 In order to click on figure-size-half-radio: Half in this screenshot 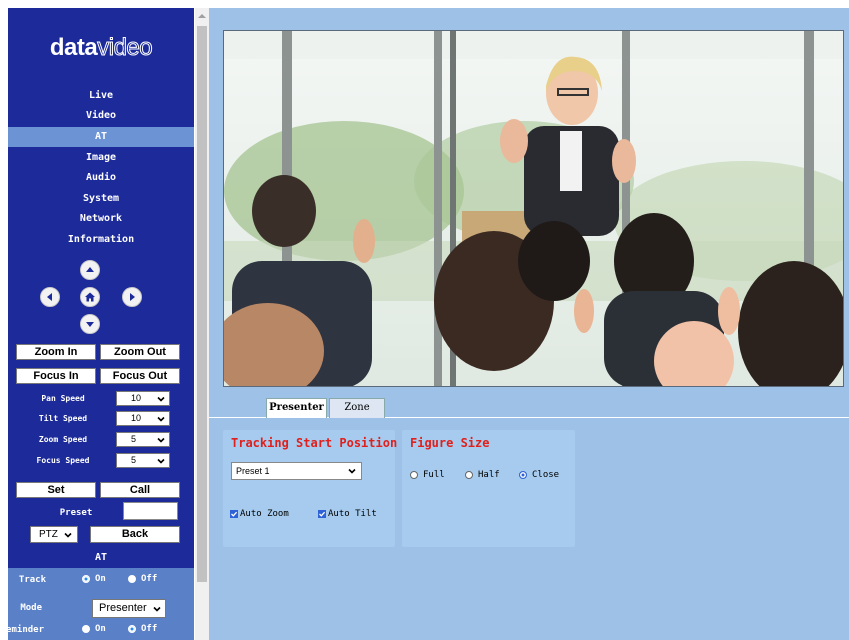, I will do `click(482, 475)`.